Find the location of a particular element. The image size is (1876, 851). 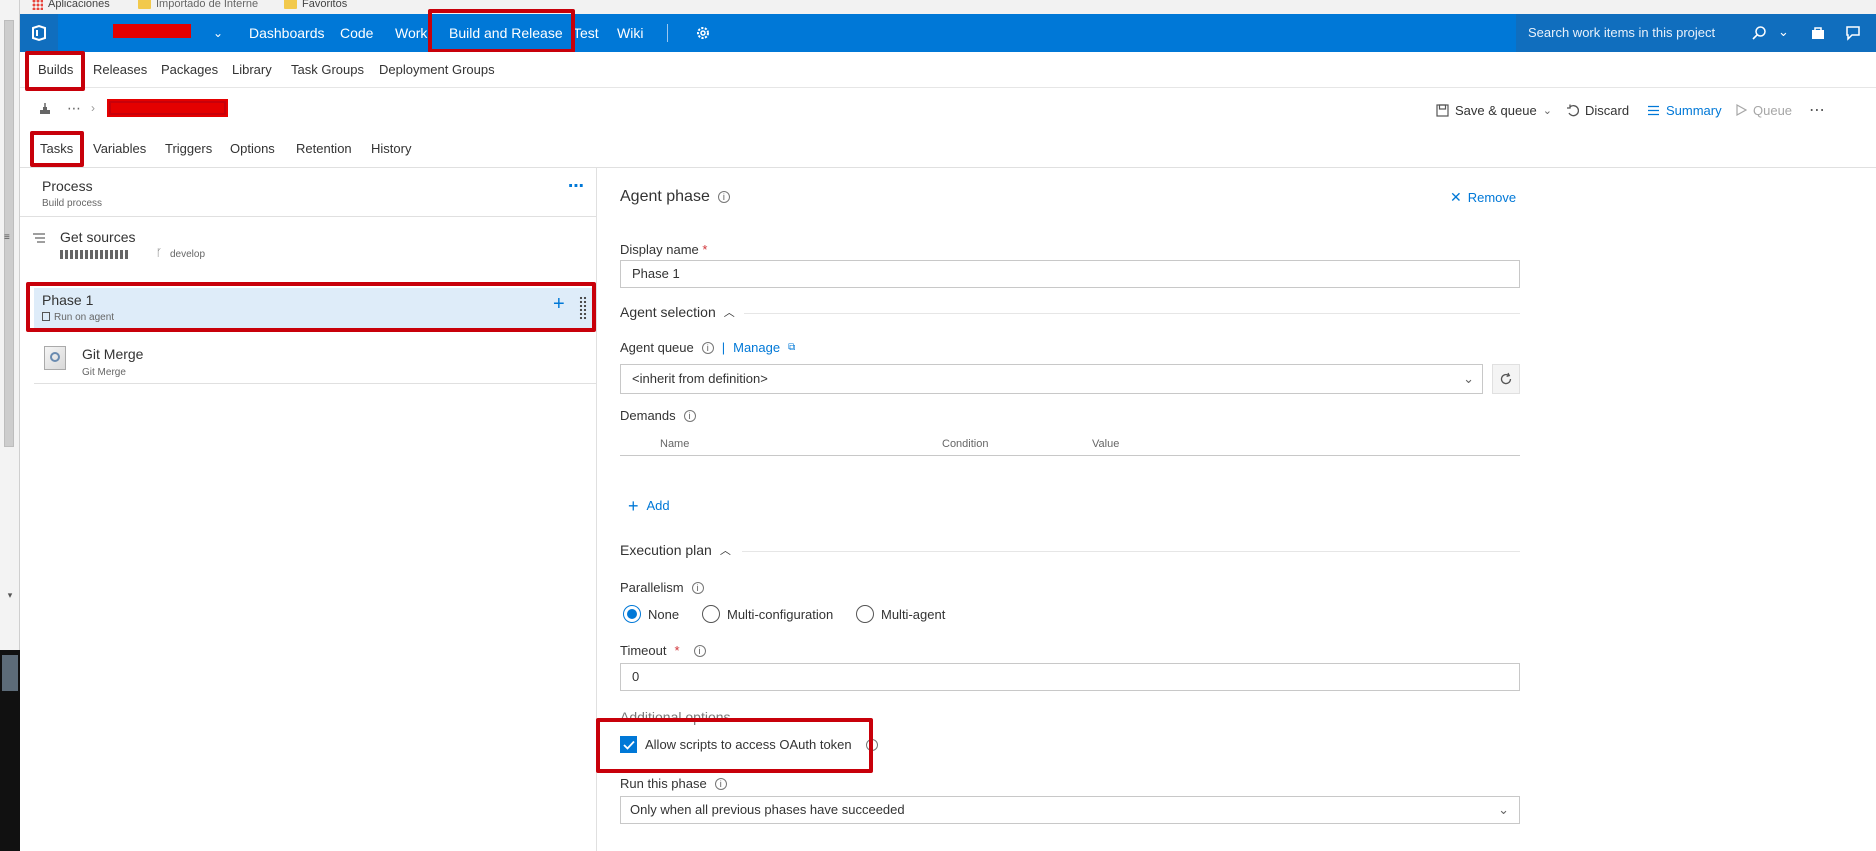

radio-label: Multi-agent is located at coordinates (913, 614).